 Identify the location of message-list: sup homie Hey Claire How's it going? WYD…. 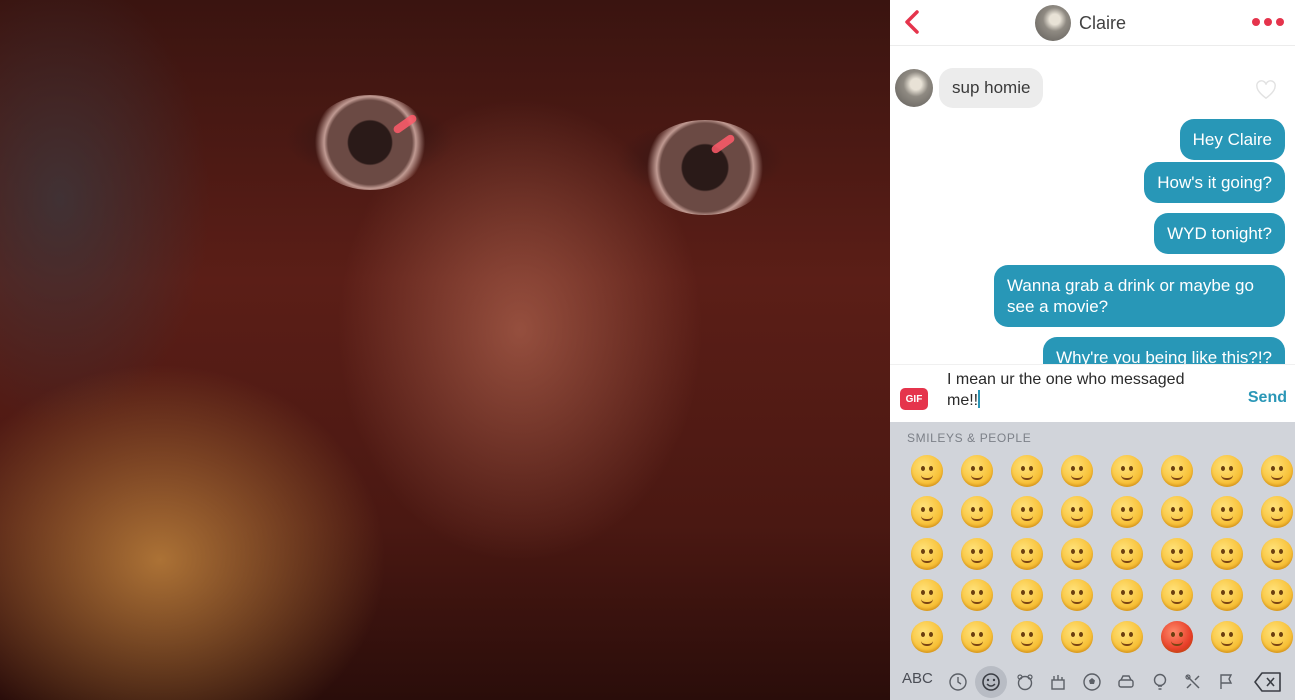
(1092, 205).